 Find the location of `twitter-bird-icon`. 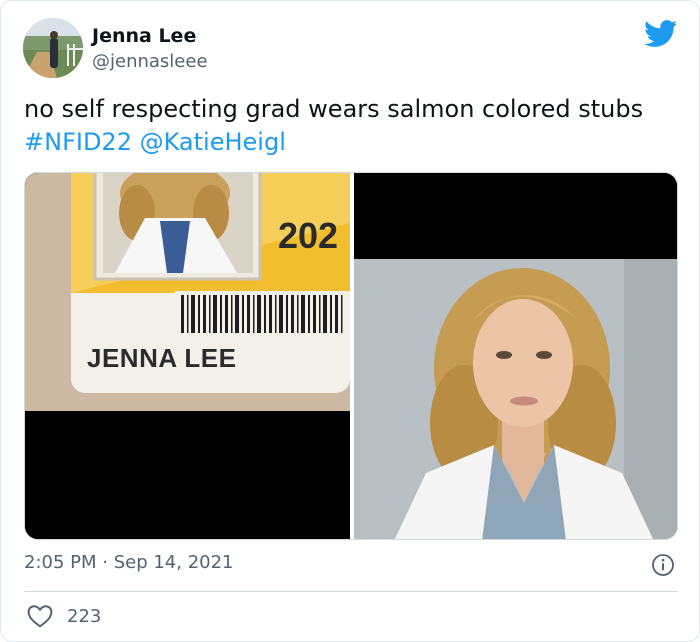

twitter-bird-icon is located at coordinates (661, 34).